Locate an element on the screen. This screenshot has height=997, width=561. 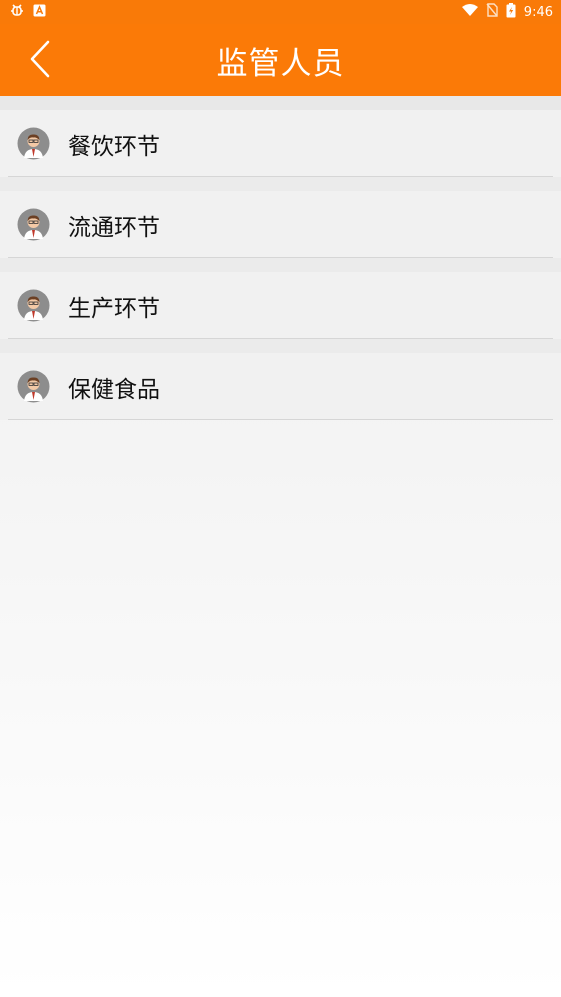
battery-charging-icon is located at coordinates (511, 12).